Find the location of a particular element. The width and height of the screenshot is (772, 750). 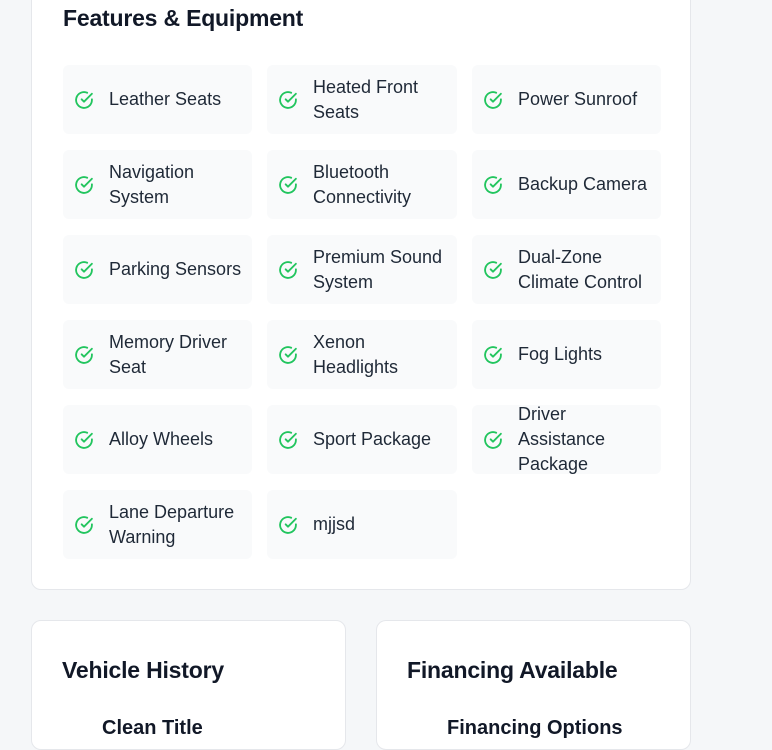

feature-item: Leather Seats is located at coordinates (157, 99).